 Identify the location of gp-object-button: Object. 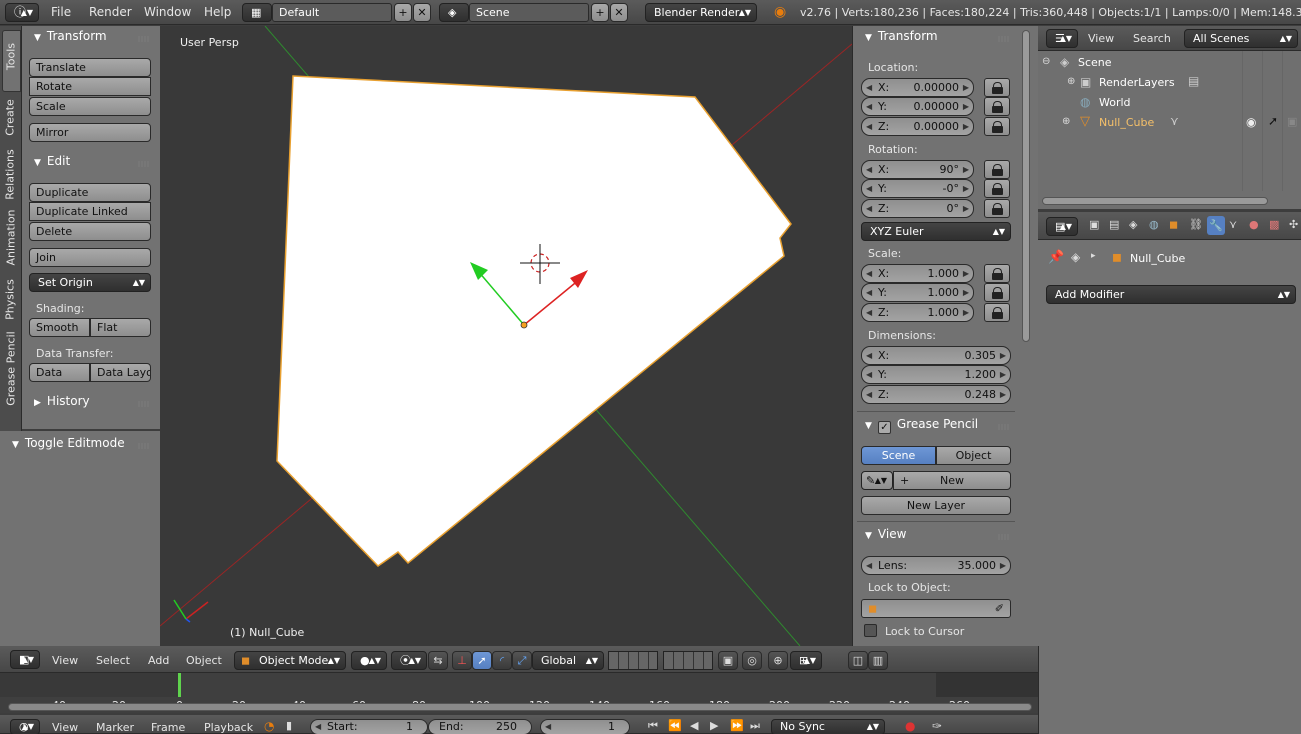
(973, 455).